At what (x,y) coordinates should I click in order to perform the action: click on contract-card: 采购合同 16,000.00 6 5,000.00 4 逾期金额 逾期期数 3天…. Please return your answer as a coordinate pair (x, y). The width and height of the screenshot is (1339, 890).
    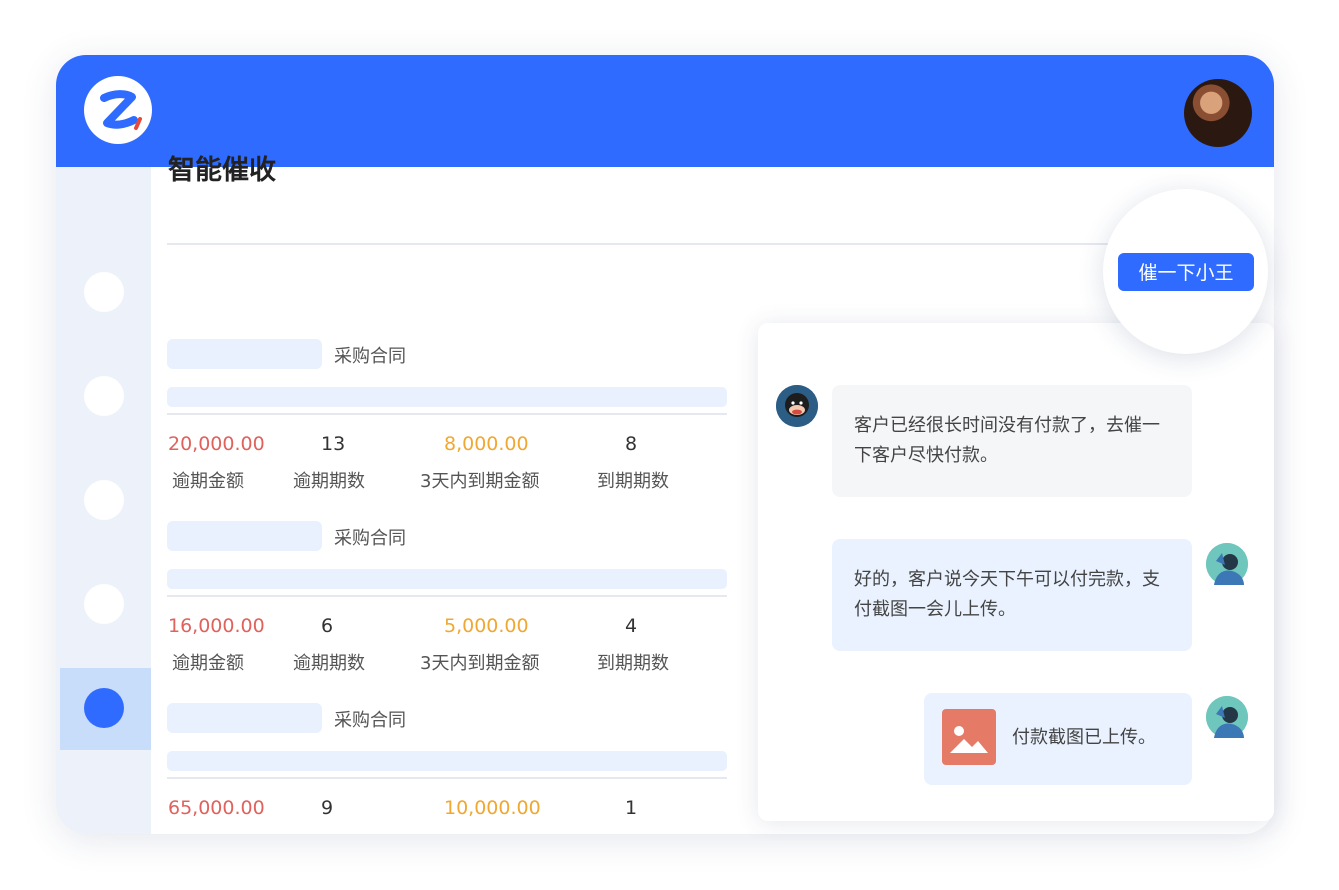
    Looking at the image, I should click on (447, 606).